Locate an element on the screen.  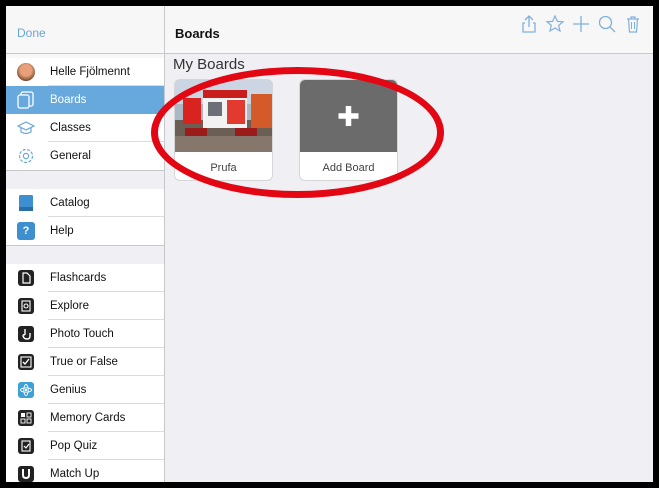
hand-icon is located at coordinates (26, 334).